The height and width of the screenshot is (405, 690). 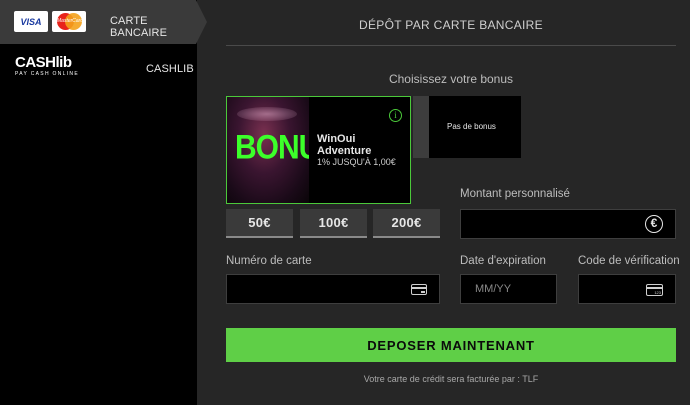 What do you see at coordinates (395, 115) in the screenshot?
I see `info-icon: i` at bounding box center [395, 115].